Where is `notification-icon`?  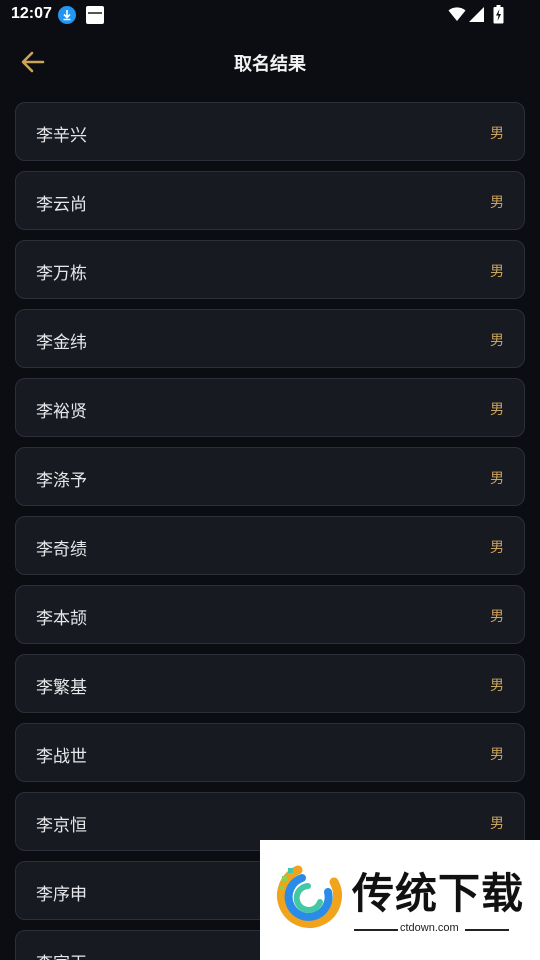
notification-icon is located at coordinates (95, 15).